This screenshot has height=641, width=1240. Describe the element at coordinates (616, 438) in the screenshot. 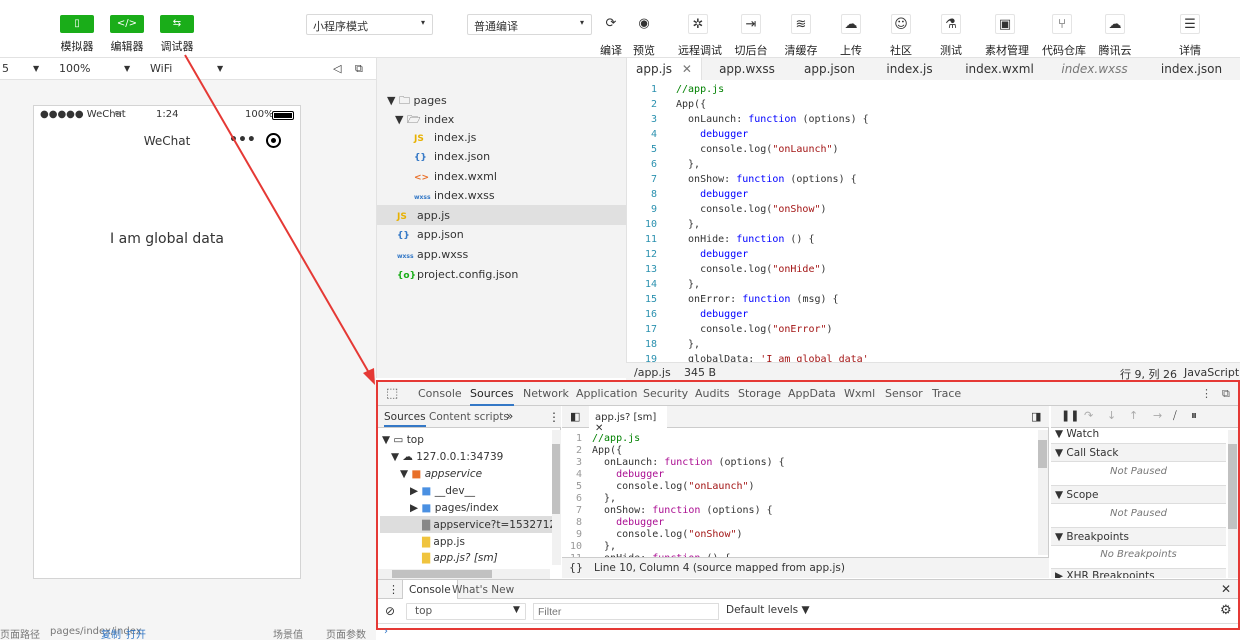

I see `code-line: //app.js` at that location.